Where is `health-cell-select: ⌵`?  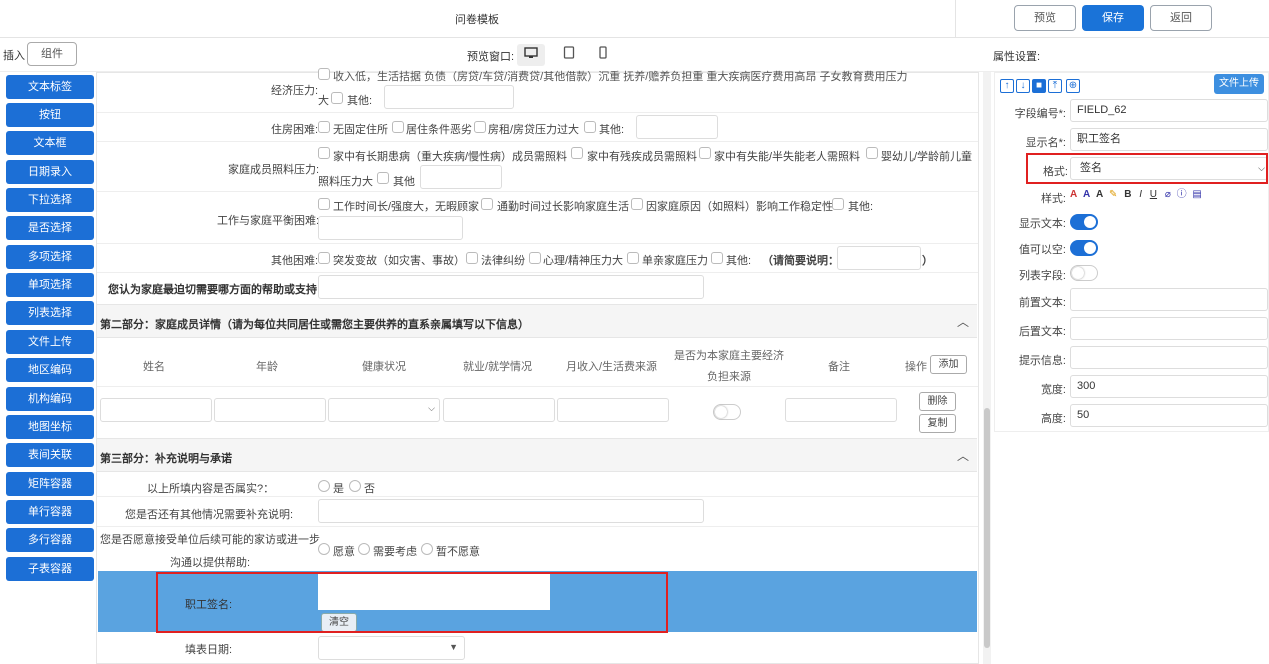
health-cell-select: ⌵ is located at coordinates (384, 410).